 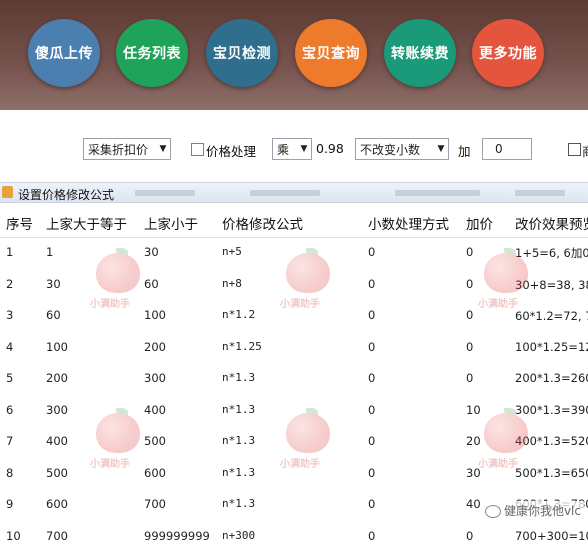 I want to click on cell-min: 100, so click(x=57, y=346).